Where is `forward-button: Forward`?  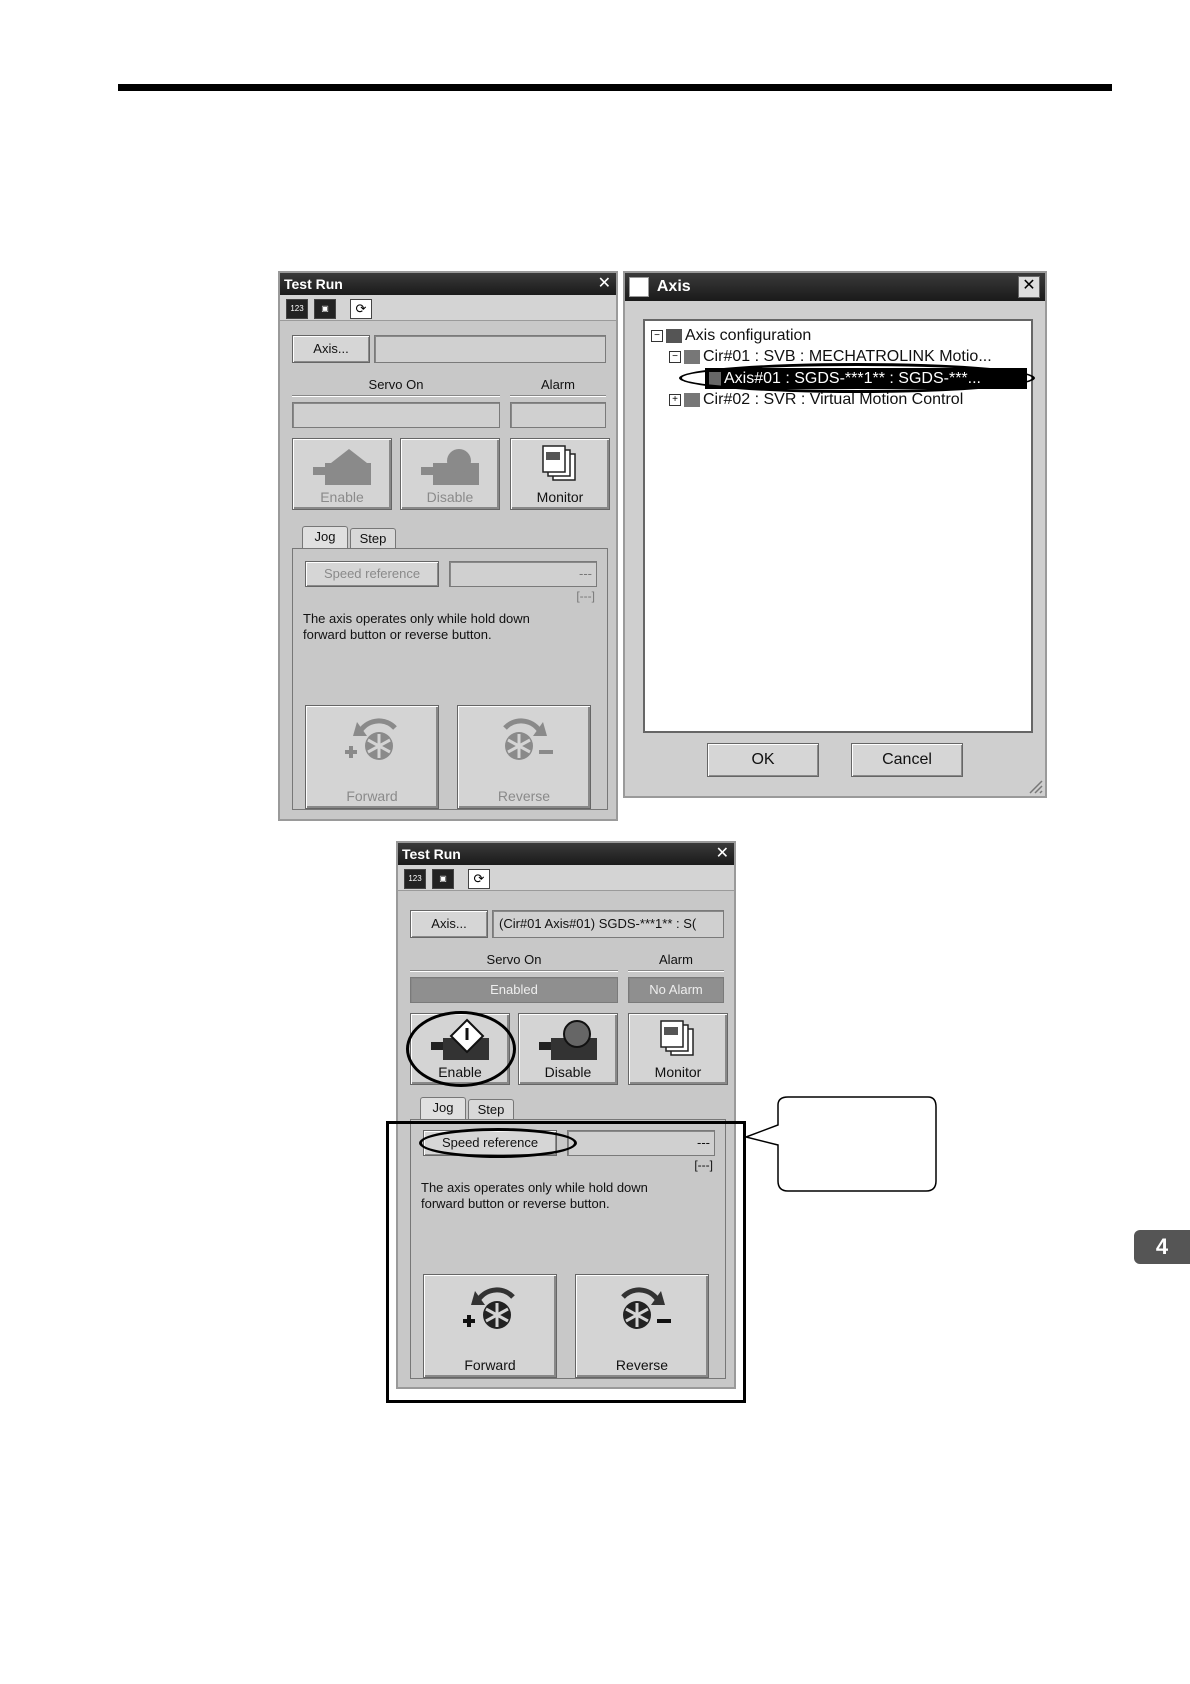 forward-button: Forward is located at coordinates (372, 757).